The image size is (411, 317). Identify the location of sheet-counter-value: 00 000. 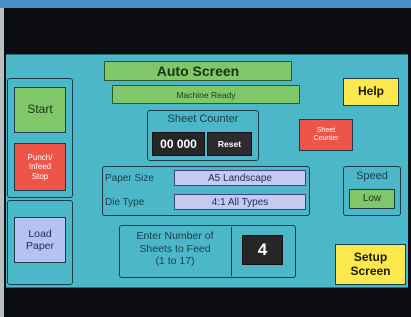
(178, 144).